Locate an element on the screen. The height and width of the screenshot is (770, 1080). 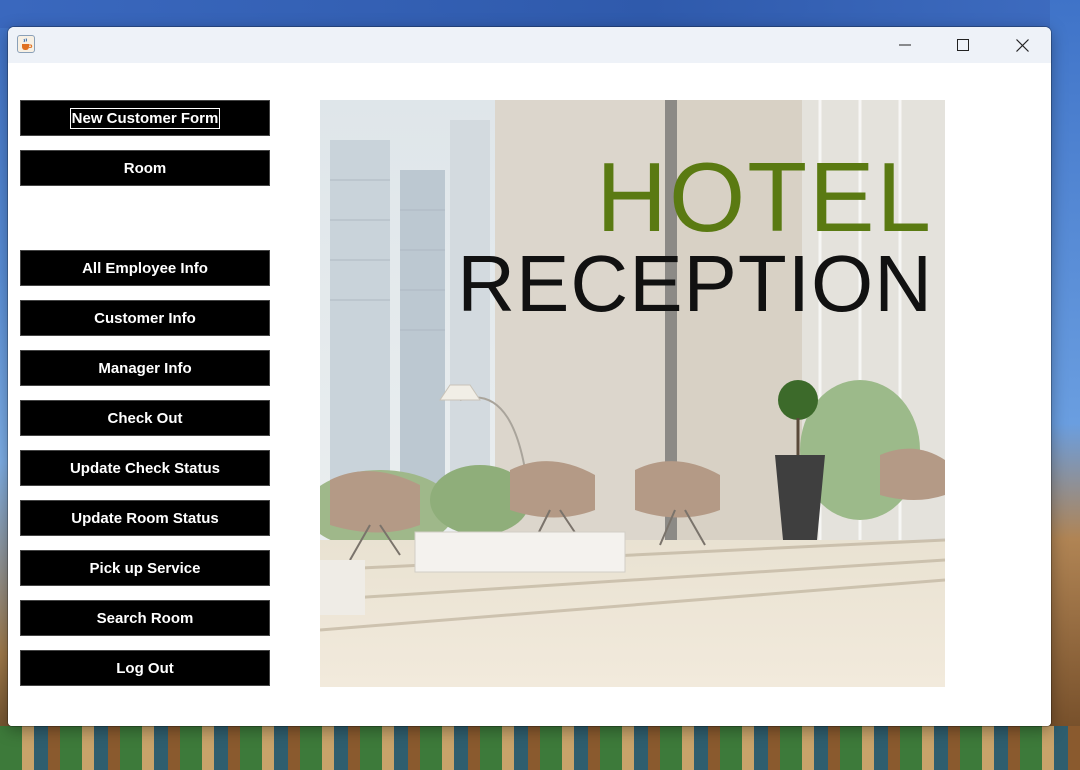
hero-hotel-text: HOTEL is located at coordinates (764, 197).